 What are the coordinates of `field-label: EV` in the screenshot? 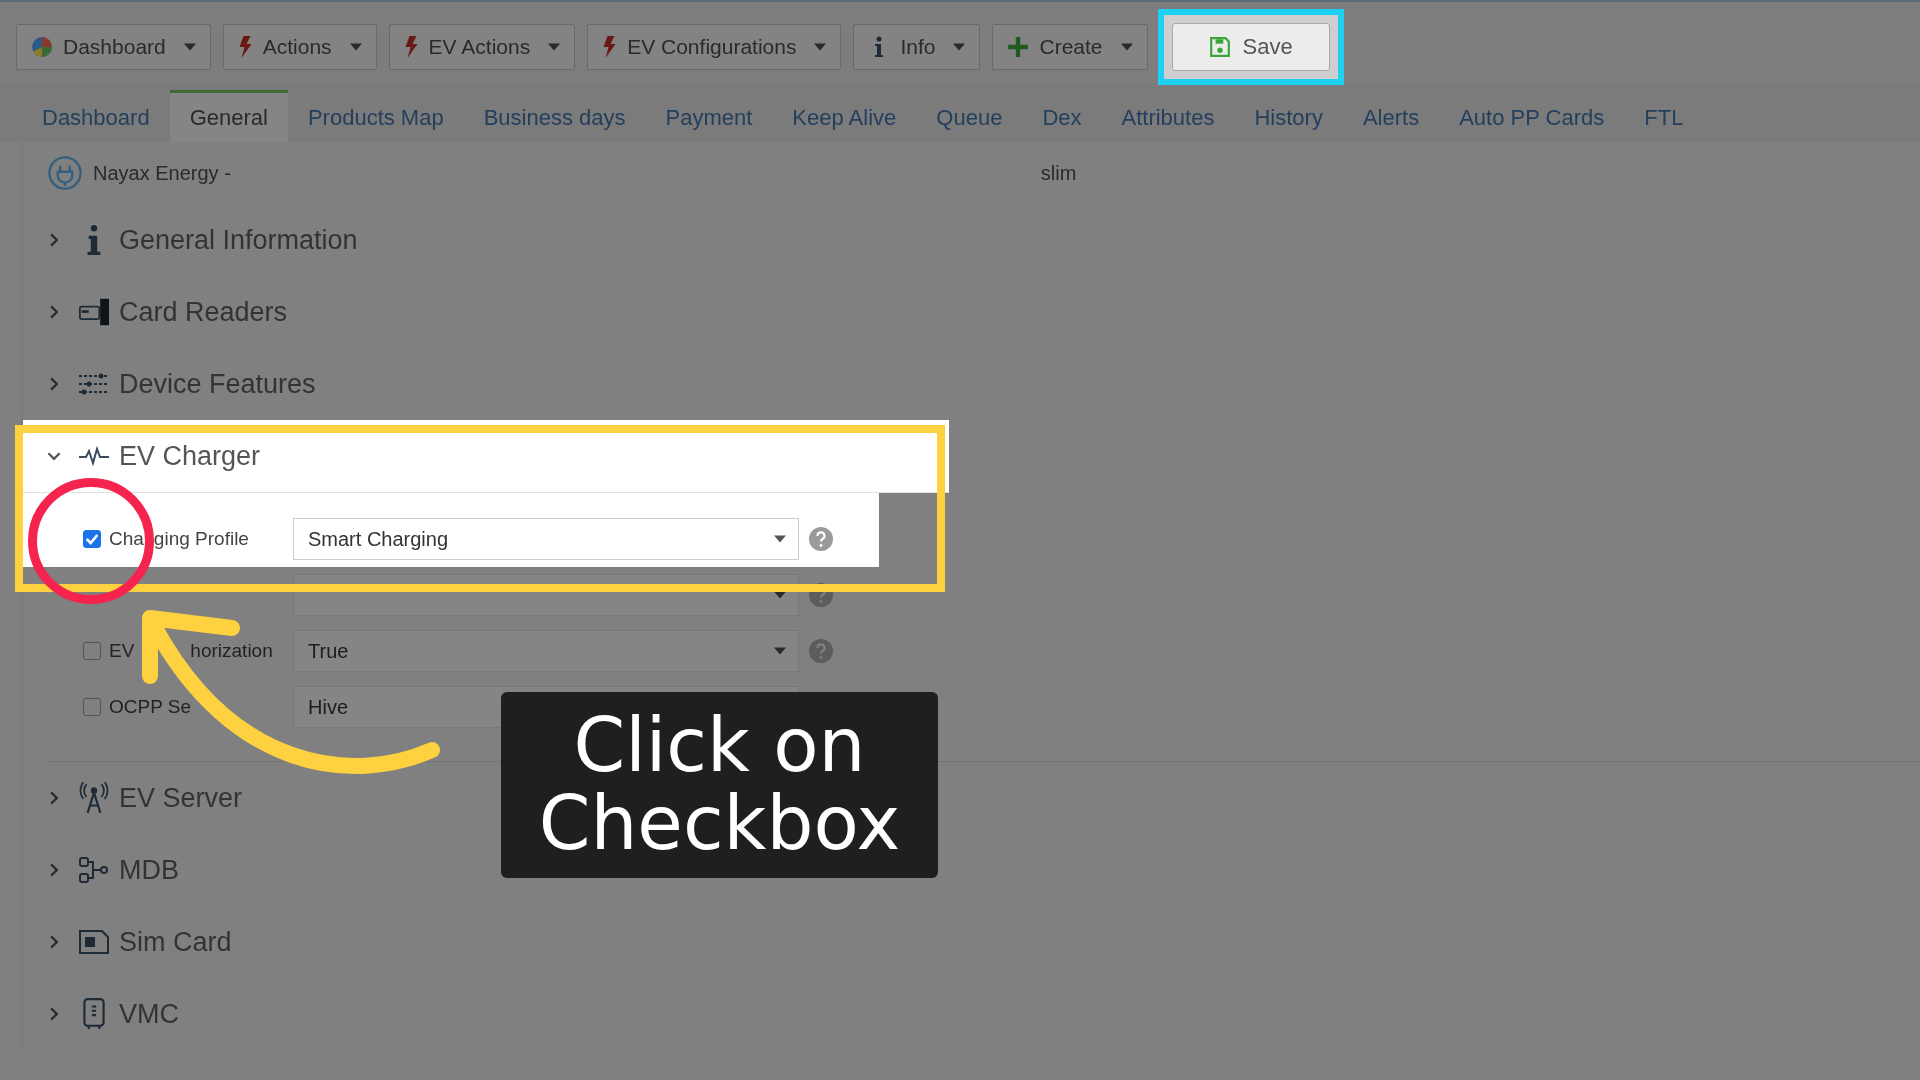 It's located at (122, 651).